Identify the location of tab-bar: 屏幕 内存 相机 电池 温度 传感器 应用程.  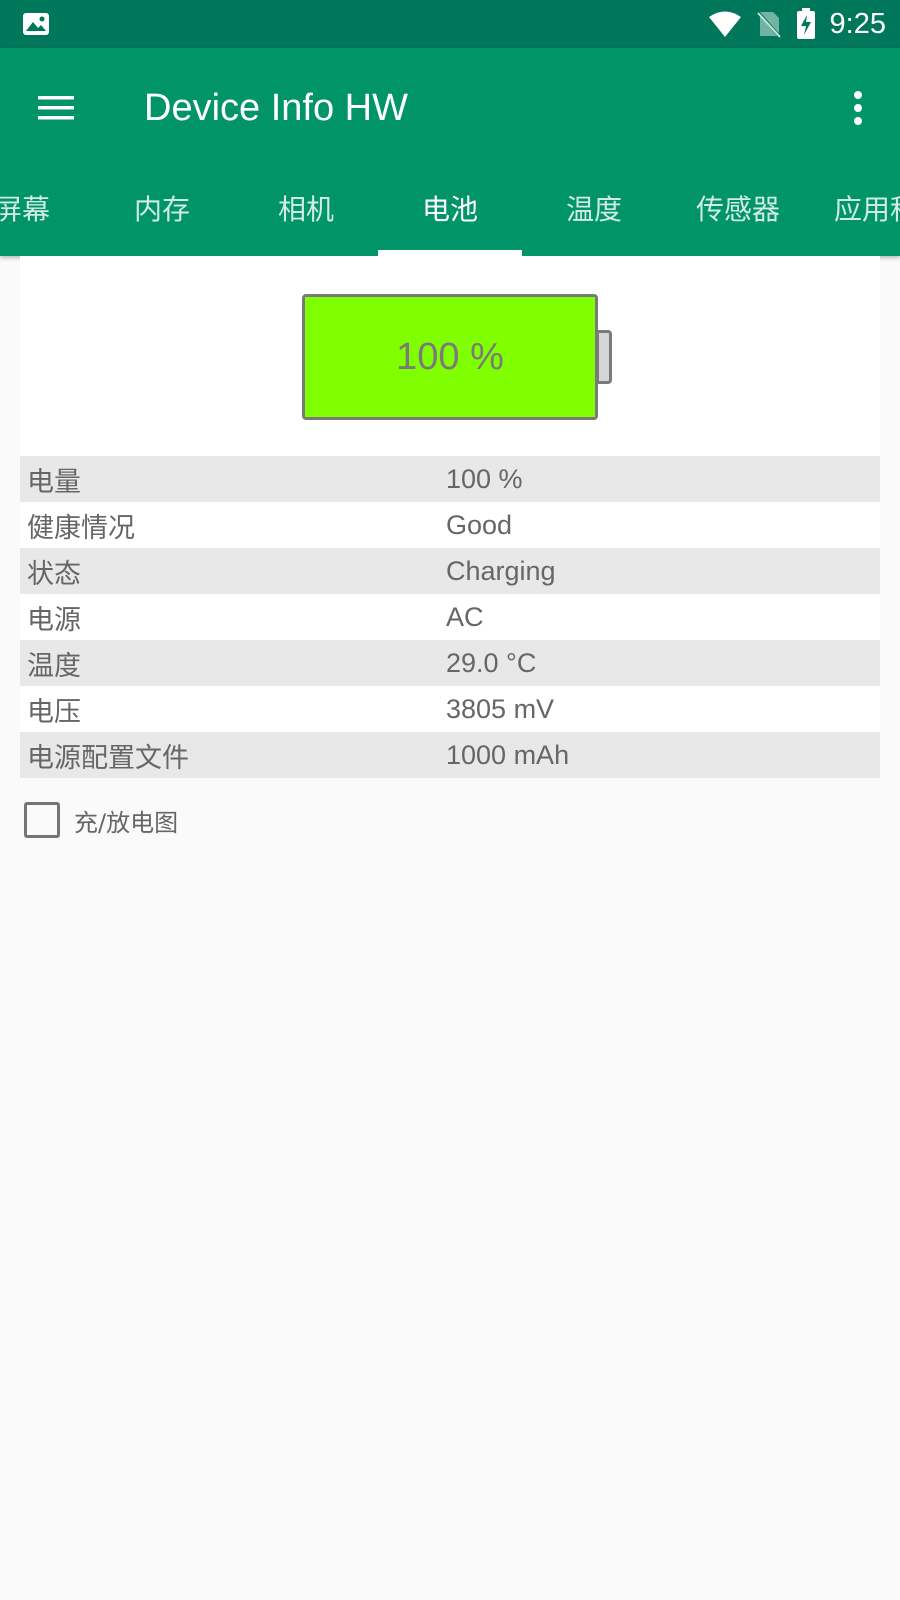
(450, 208).